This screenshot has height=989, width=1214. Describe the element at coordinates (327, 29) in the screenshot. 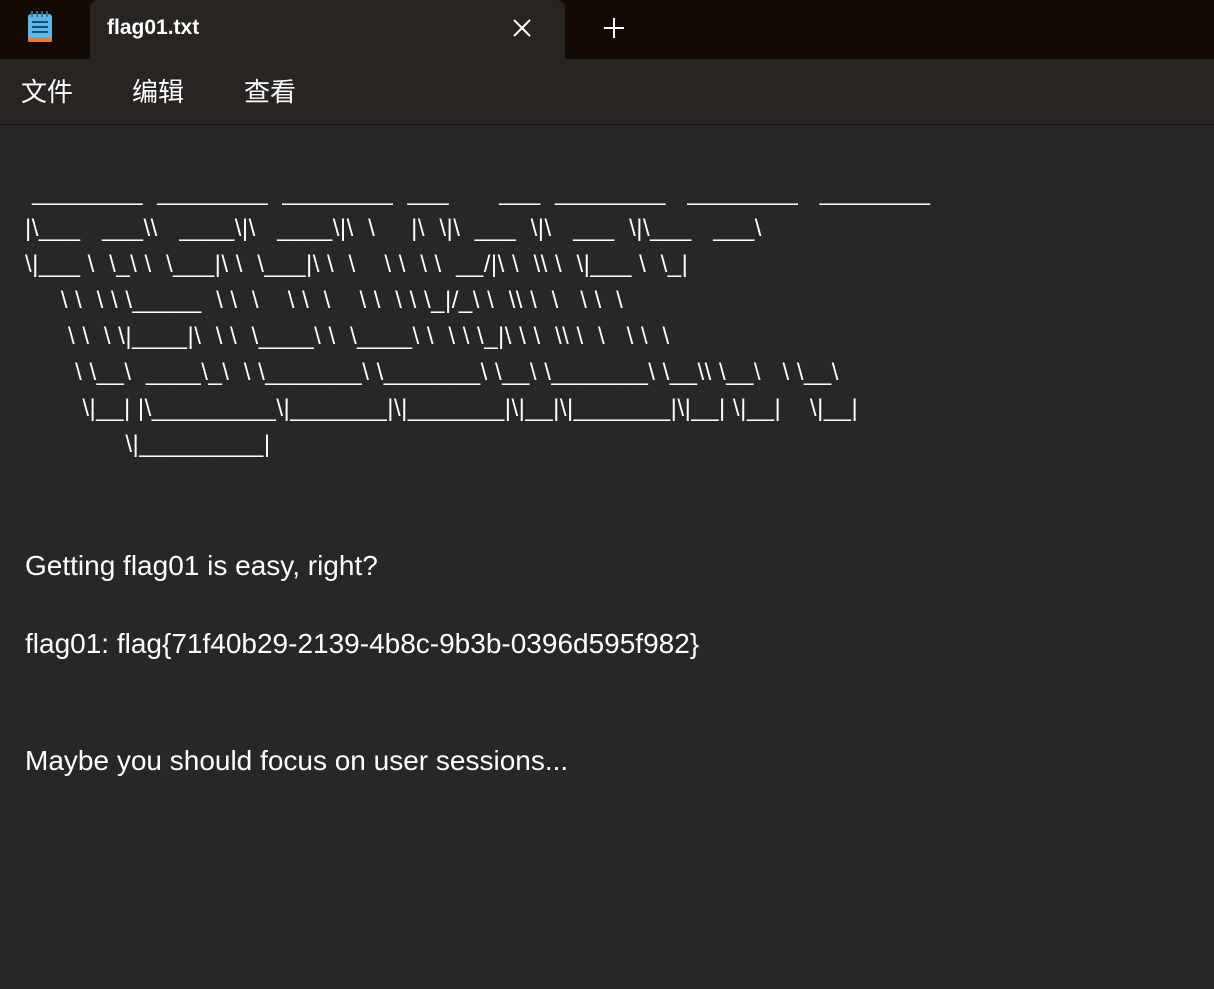

I see `tab-flag01: flag01.txt` at that location.